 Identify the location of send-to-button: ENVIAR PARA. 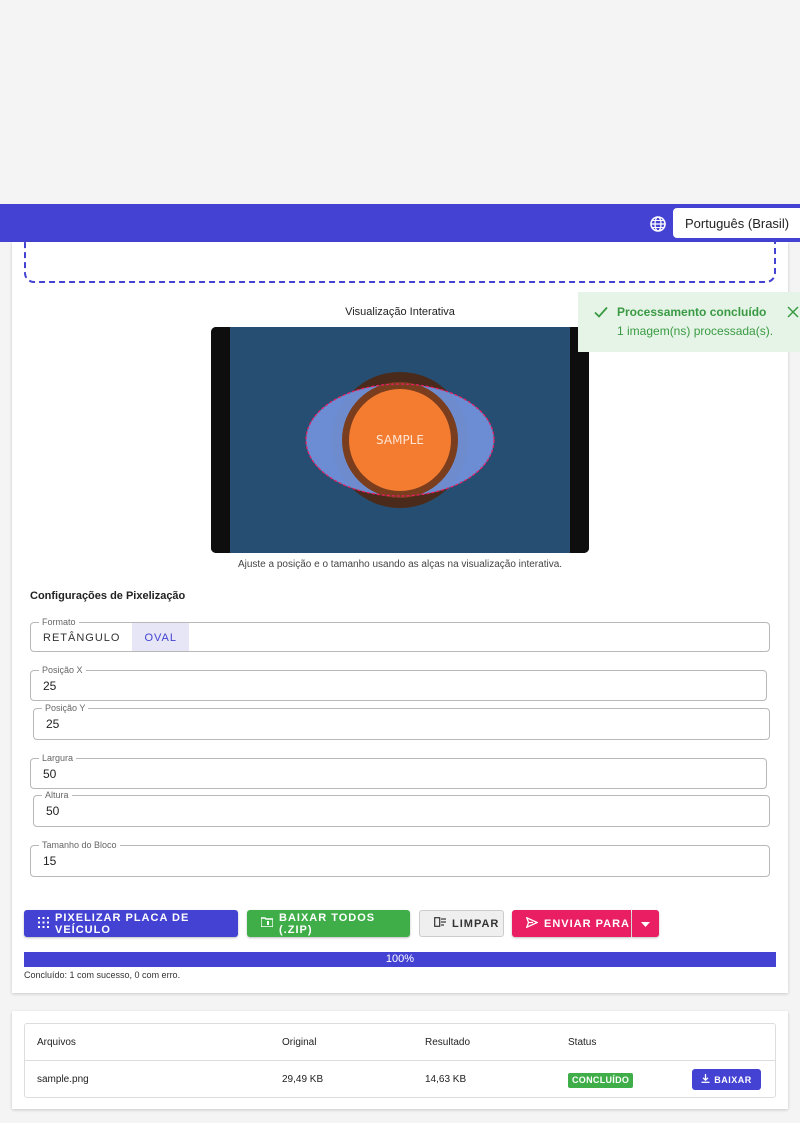
(571, 923).